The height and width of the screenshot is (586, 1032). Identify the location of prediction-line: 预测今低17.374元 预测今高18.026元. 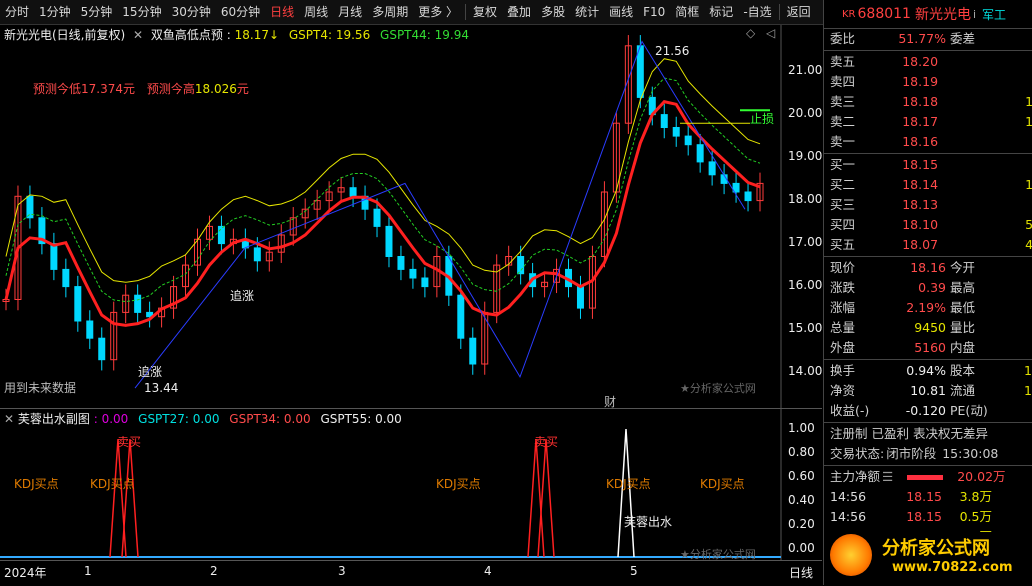
(141, 88).